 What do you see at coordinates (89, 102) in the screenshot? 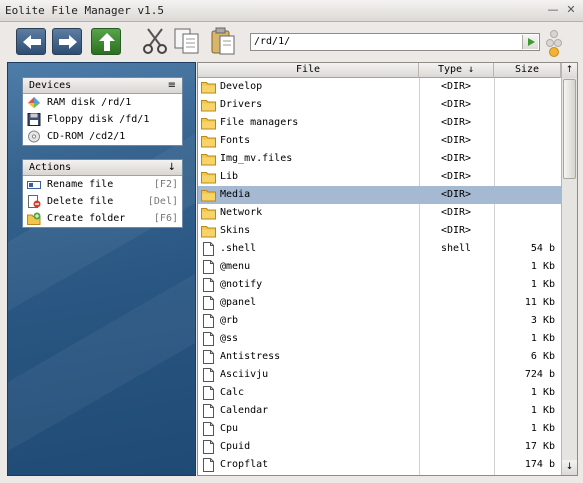
I see `device-label: RAM disk /rd/1` at bounding box center [89, 102].